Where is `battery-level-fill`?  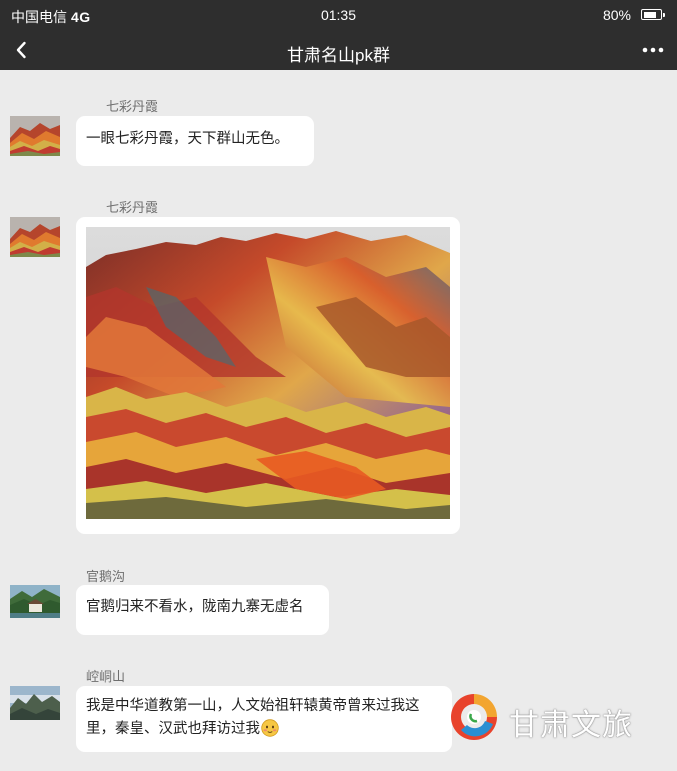
battery-level-fill is located at coordinates (649, 14).